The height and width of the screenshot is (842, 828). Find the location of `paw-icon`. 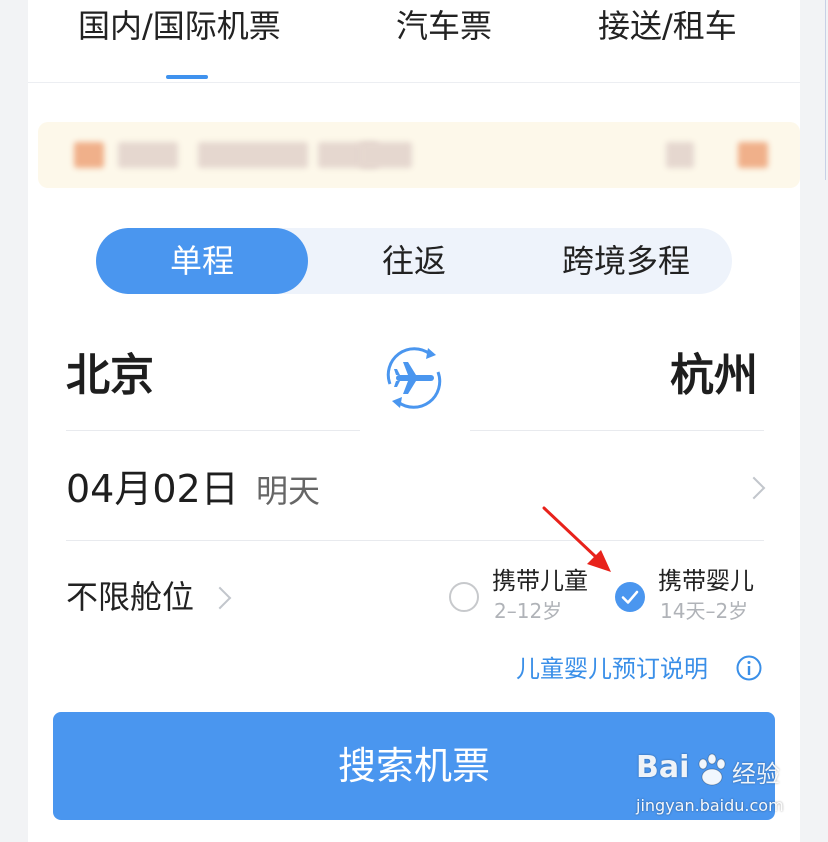

paw-icon is located at coordinates (712, 769).